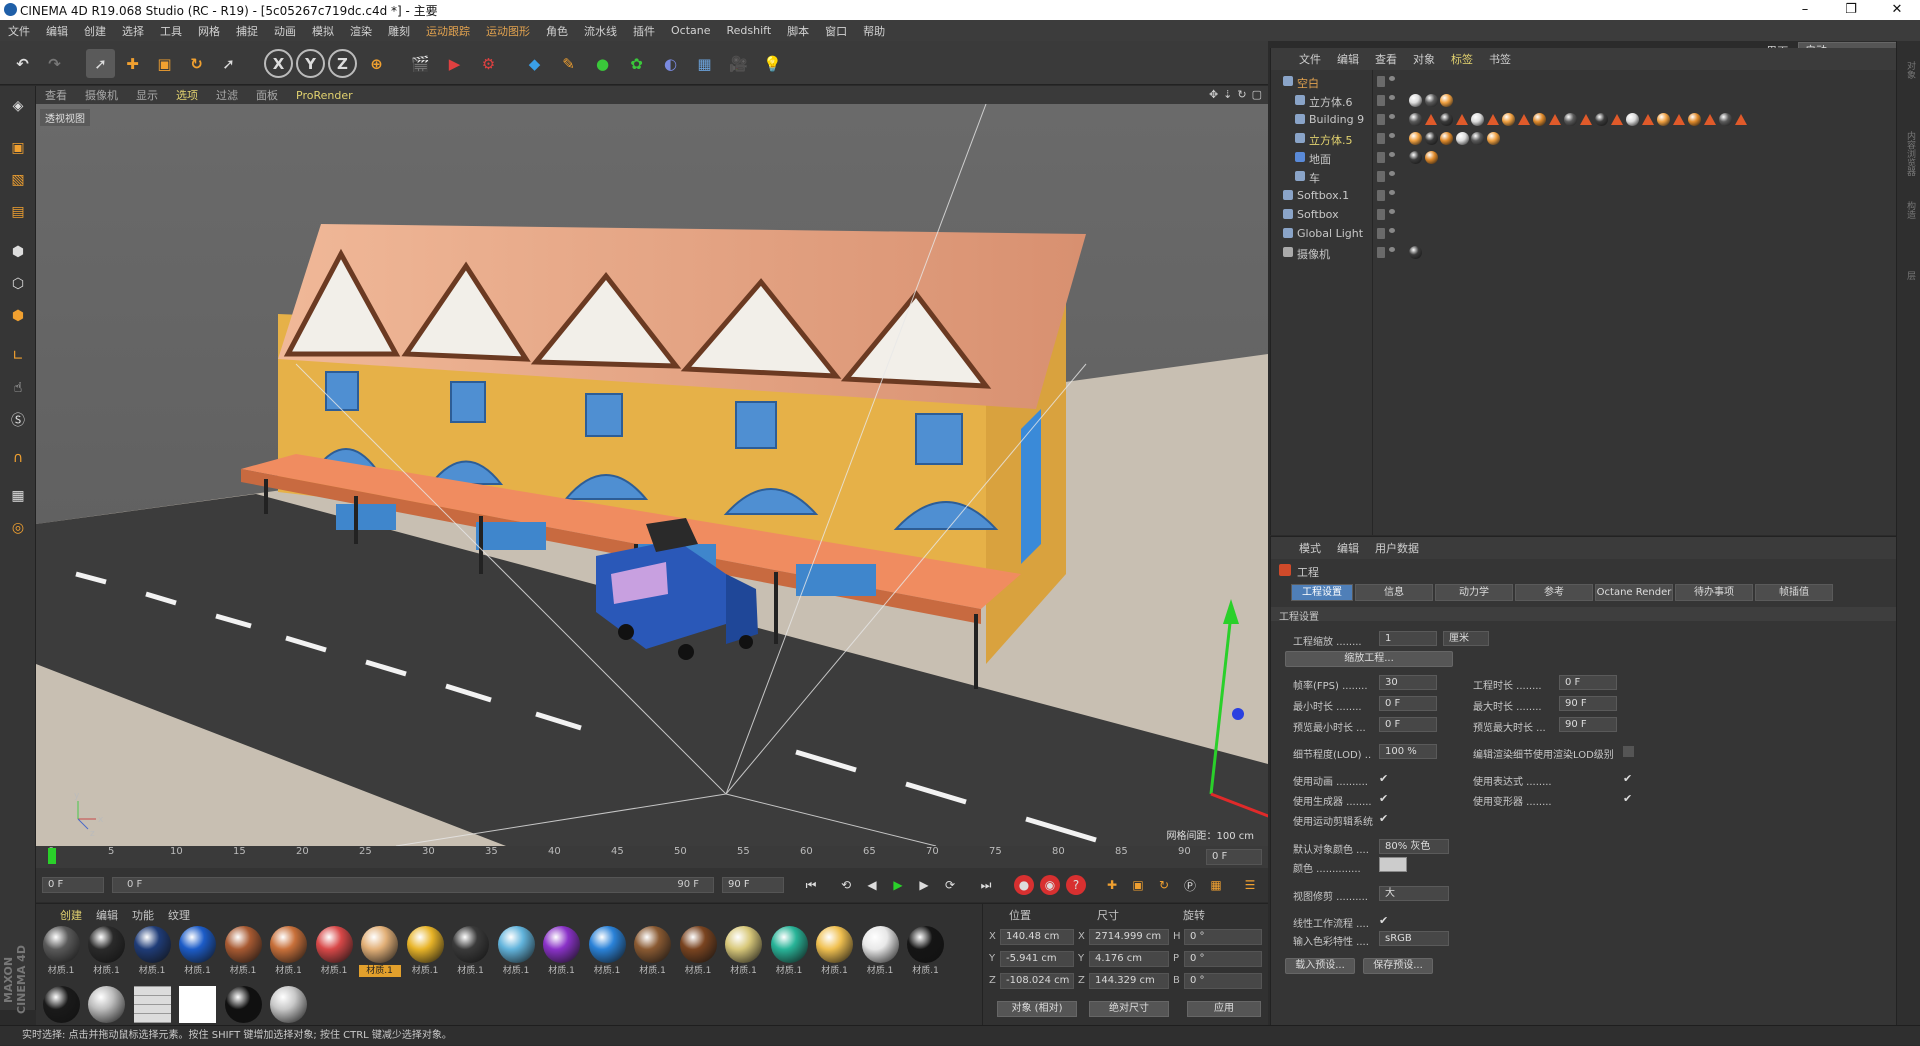 This screenshot has width=1920, height=1046. Describe the element at coordinates (1384, 778) in the screenshot. I see `use-animation-checkbox: ✔` at that location.